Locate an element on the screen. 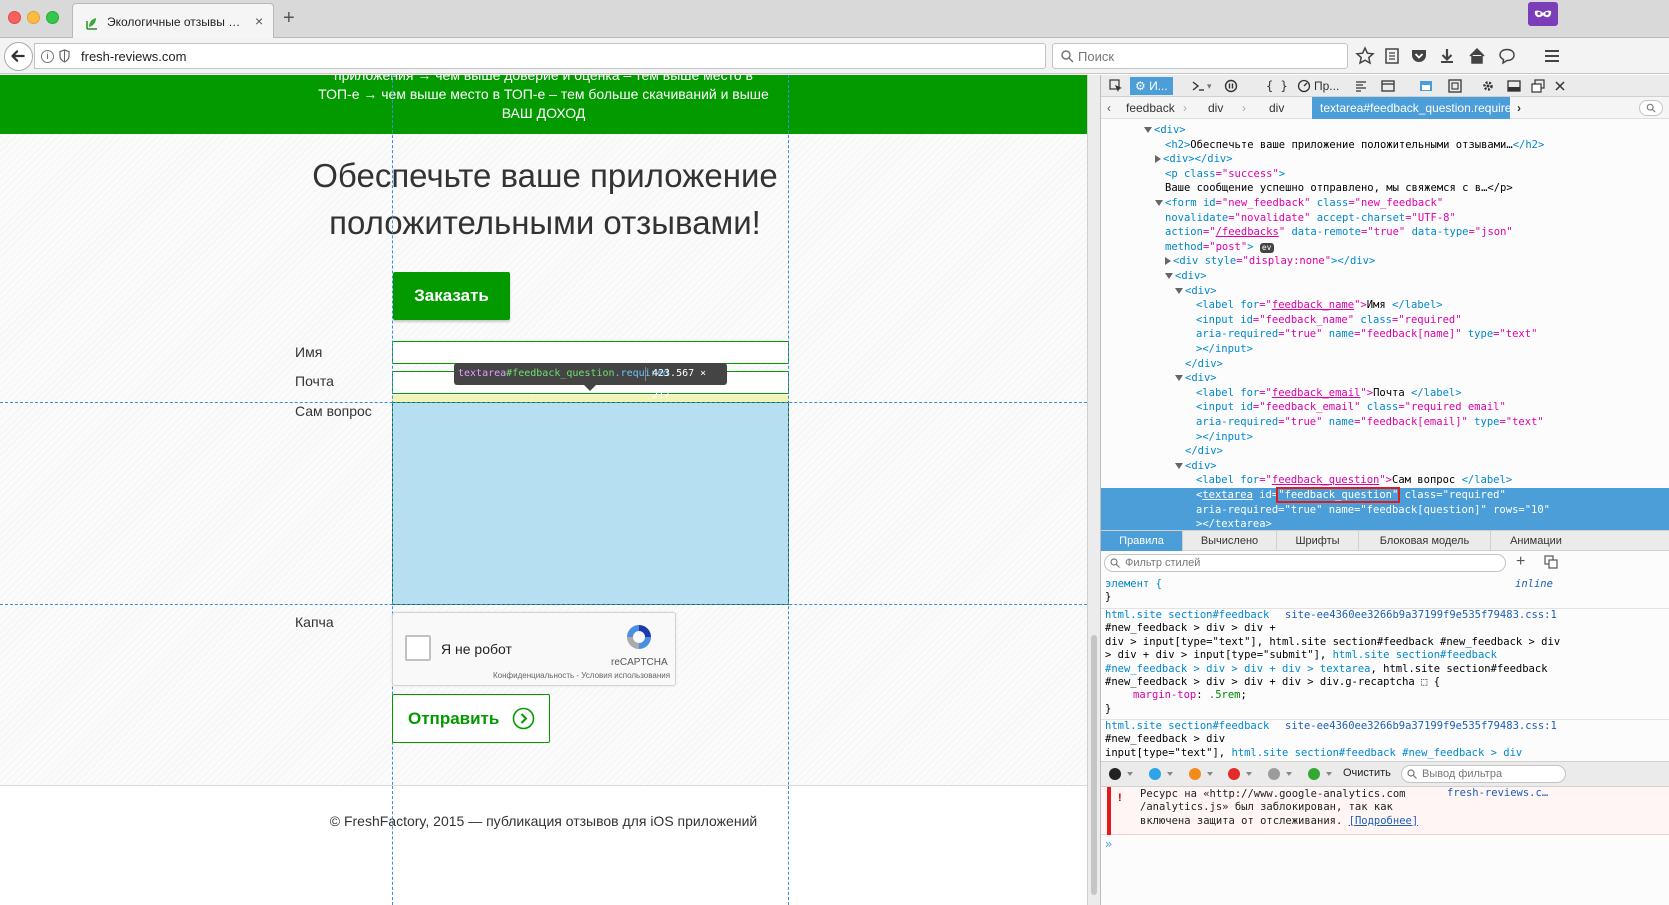 This screenshot has width=1669, height=905. dock-side-icon is located at coordinates (1514, 86).